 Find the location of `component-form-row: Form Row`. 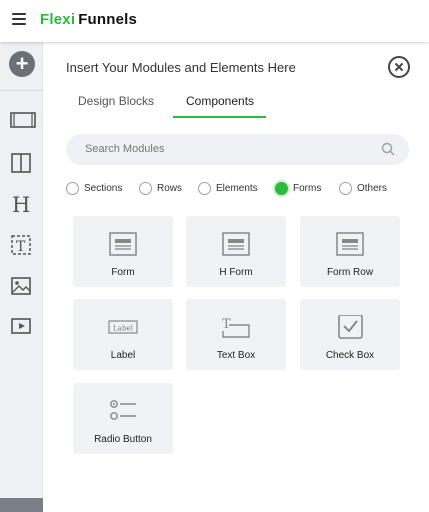

component-form-row: Form Row is located at coordinates (350, 251).